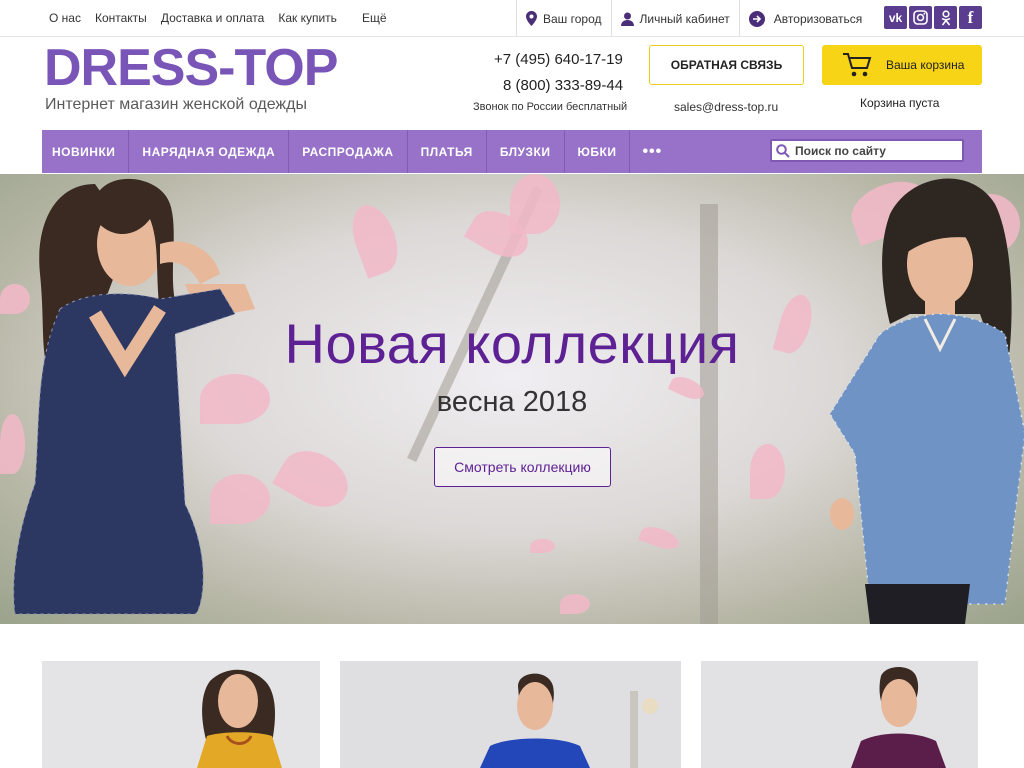 The height and width of the screenshot is (768, 1024). I want to click on top-link-contacts: Контакты, so click(121, 18).